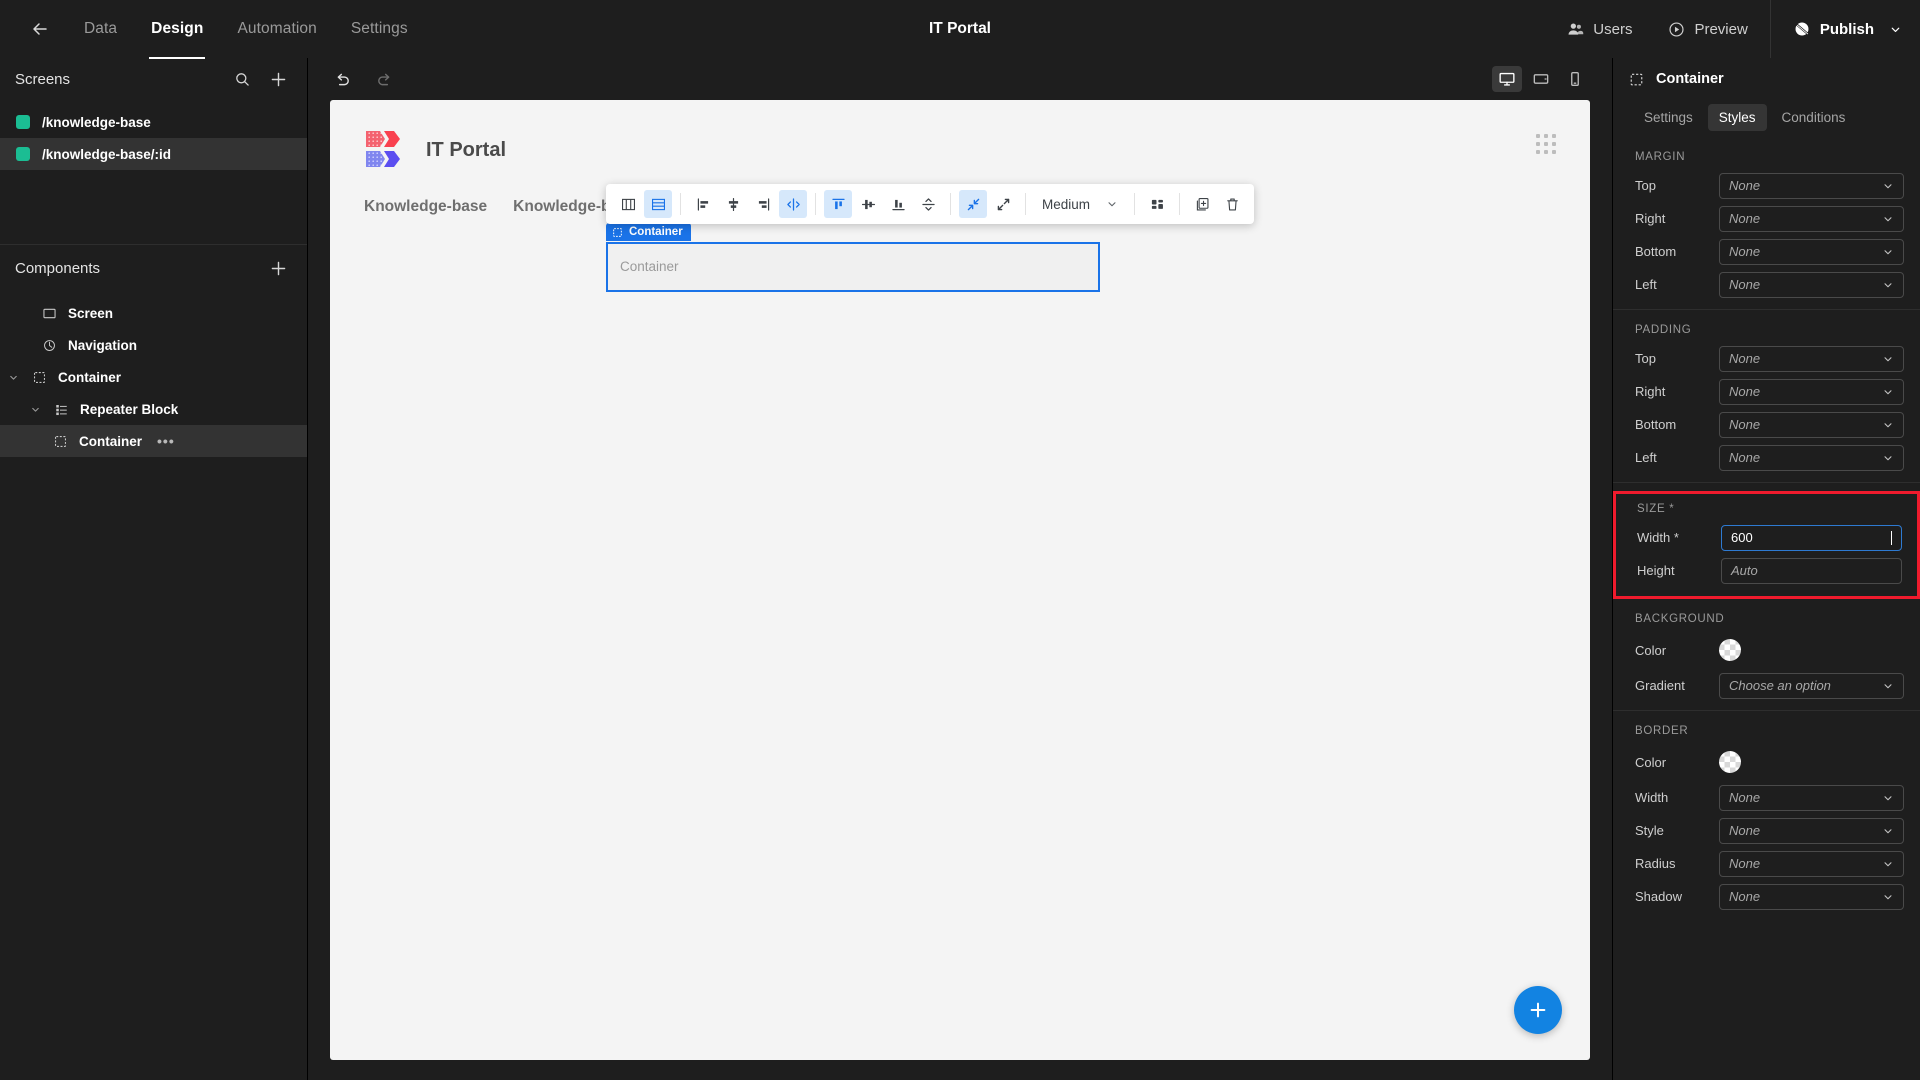  Describe the element at coordinates (1811, 251) in the screenshot. I see `margin-bottom-select: None` at that location.